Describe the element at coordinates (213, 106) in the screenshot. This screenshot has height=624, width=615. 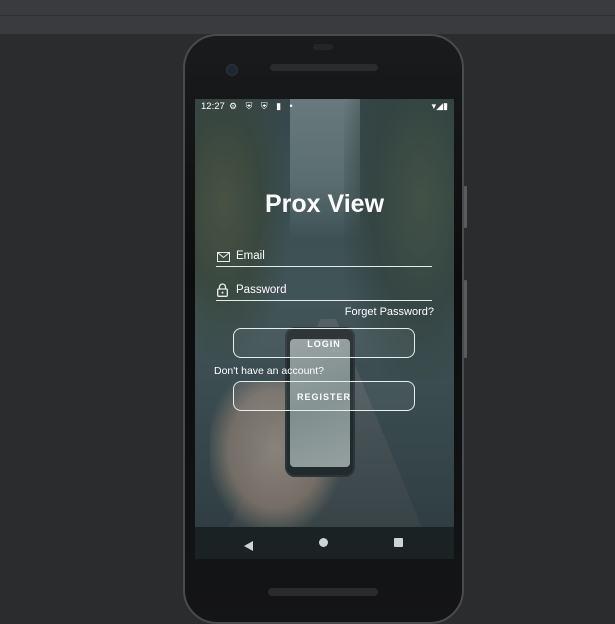
I see `status-time: 12:27` at that location.